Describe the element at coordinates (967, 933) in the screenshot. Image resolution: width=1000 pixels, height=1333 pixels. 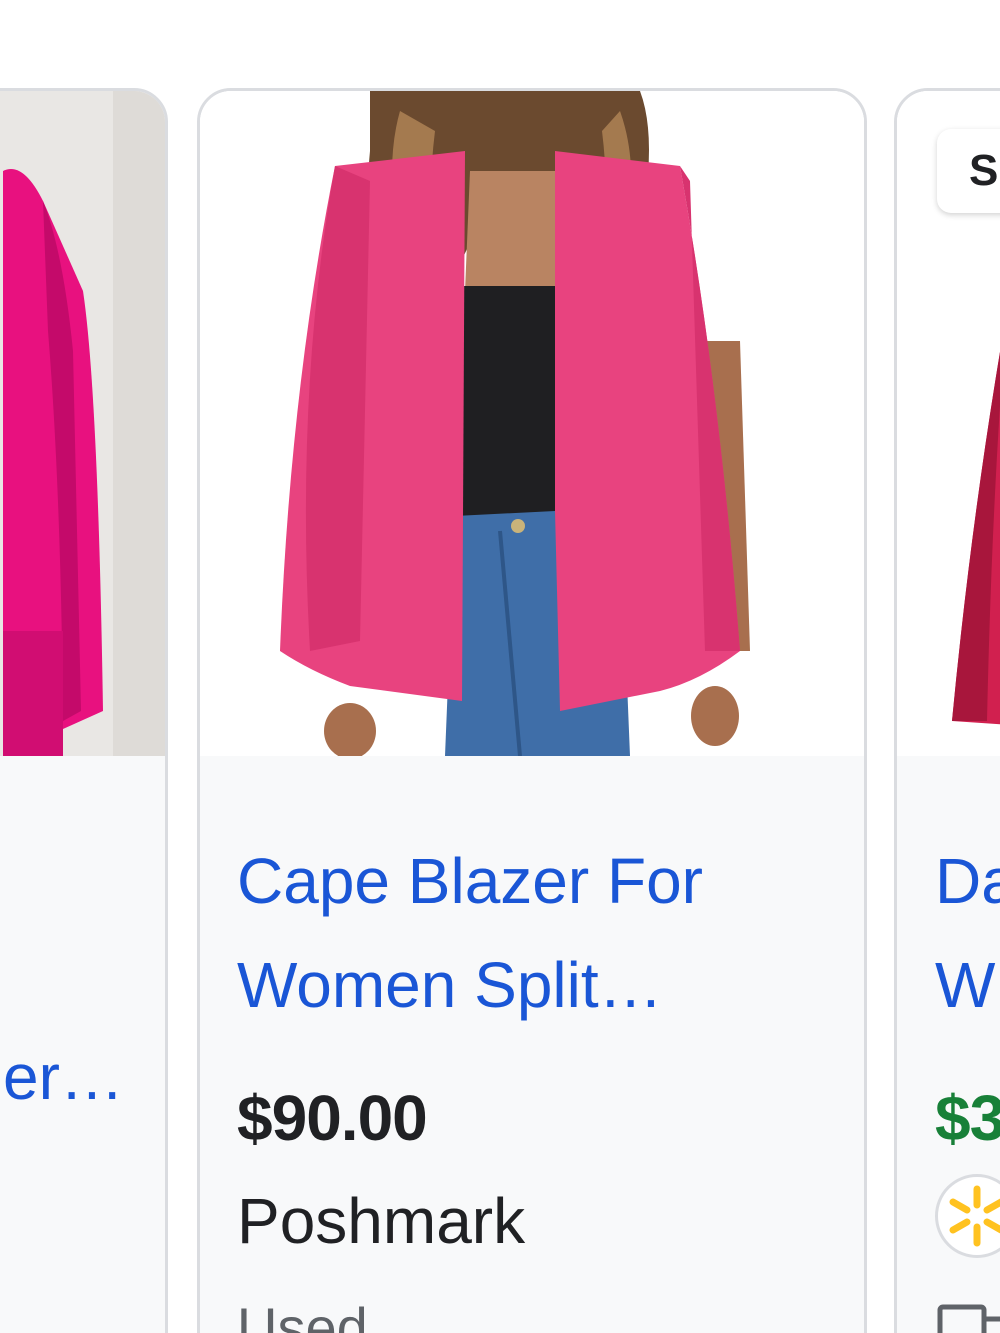
I see `product-title-right: Da W` at that location.